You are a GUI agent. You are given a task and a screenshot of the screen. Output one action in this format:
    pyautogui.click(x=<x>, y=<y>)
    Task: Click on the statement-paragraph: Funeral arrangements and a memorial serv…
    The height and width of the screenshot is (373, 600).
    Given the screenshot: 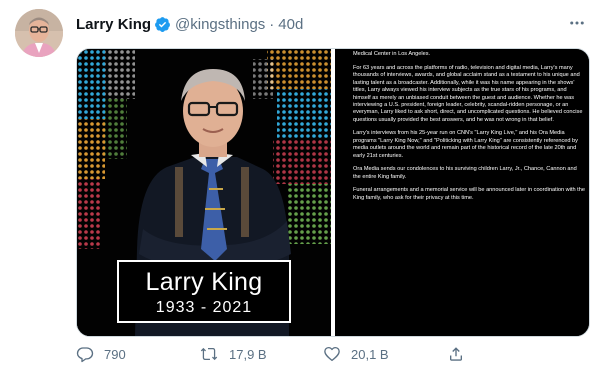 What is the action you would take?
    pyautogui.click(x=469, y=194)
    